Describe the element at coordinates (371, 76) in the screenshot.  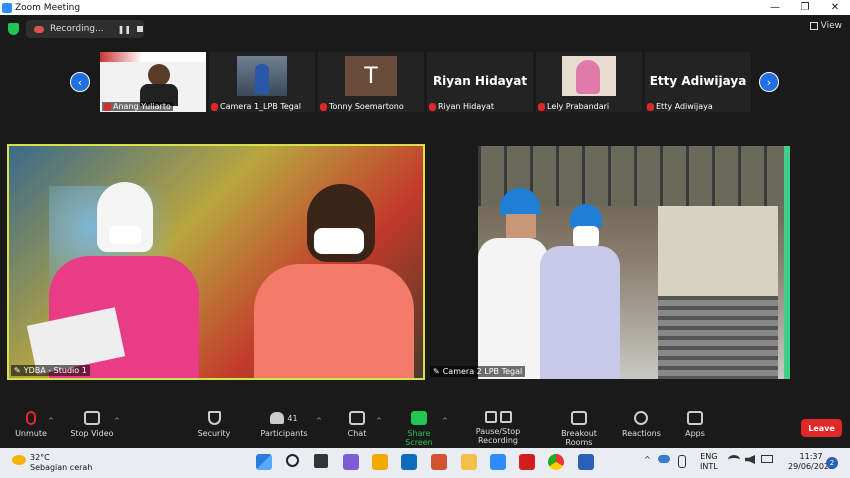
I see `participant-avatar-letter: T` at that location.